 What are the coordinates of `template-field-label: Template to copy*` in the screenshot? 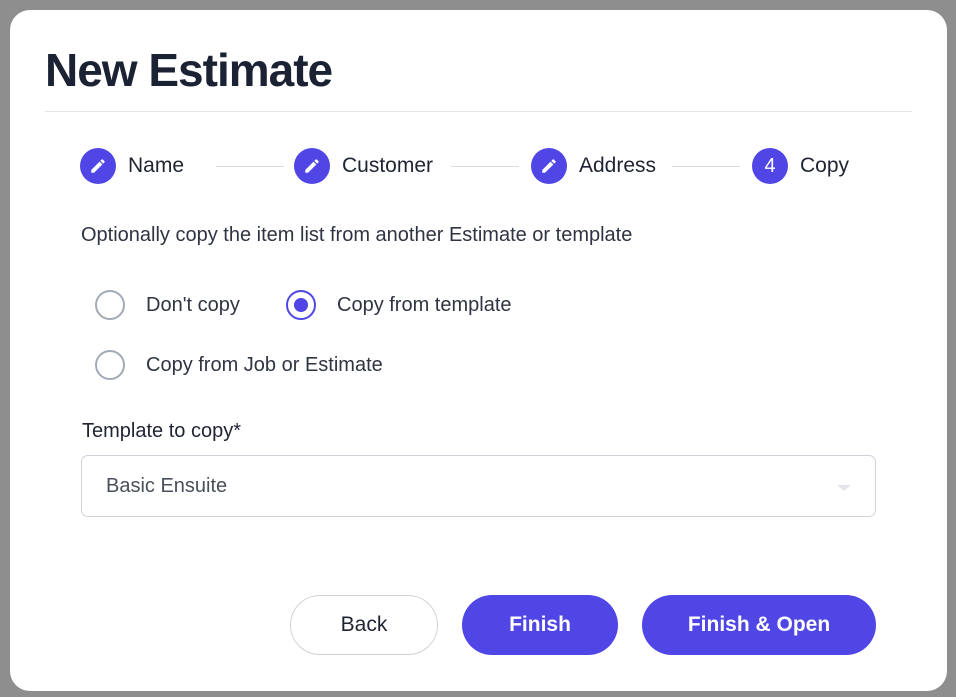 It's located at (161, 431).